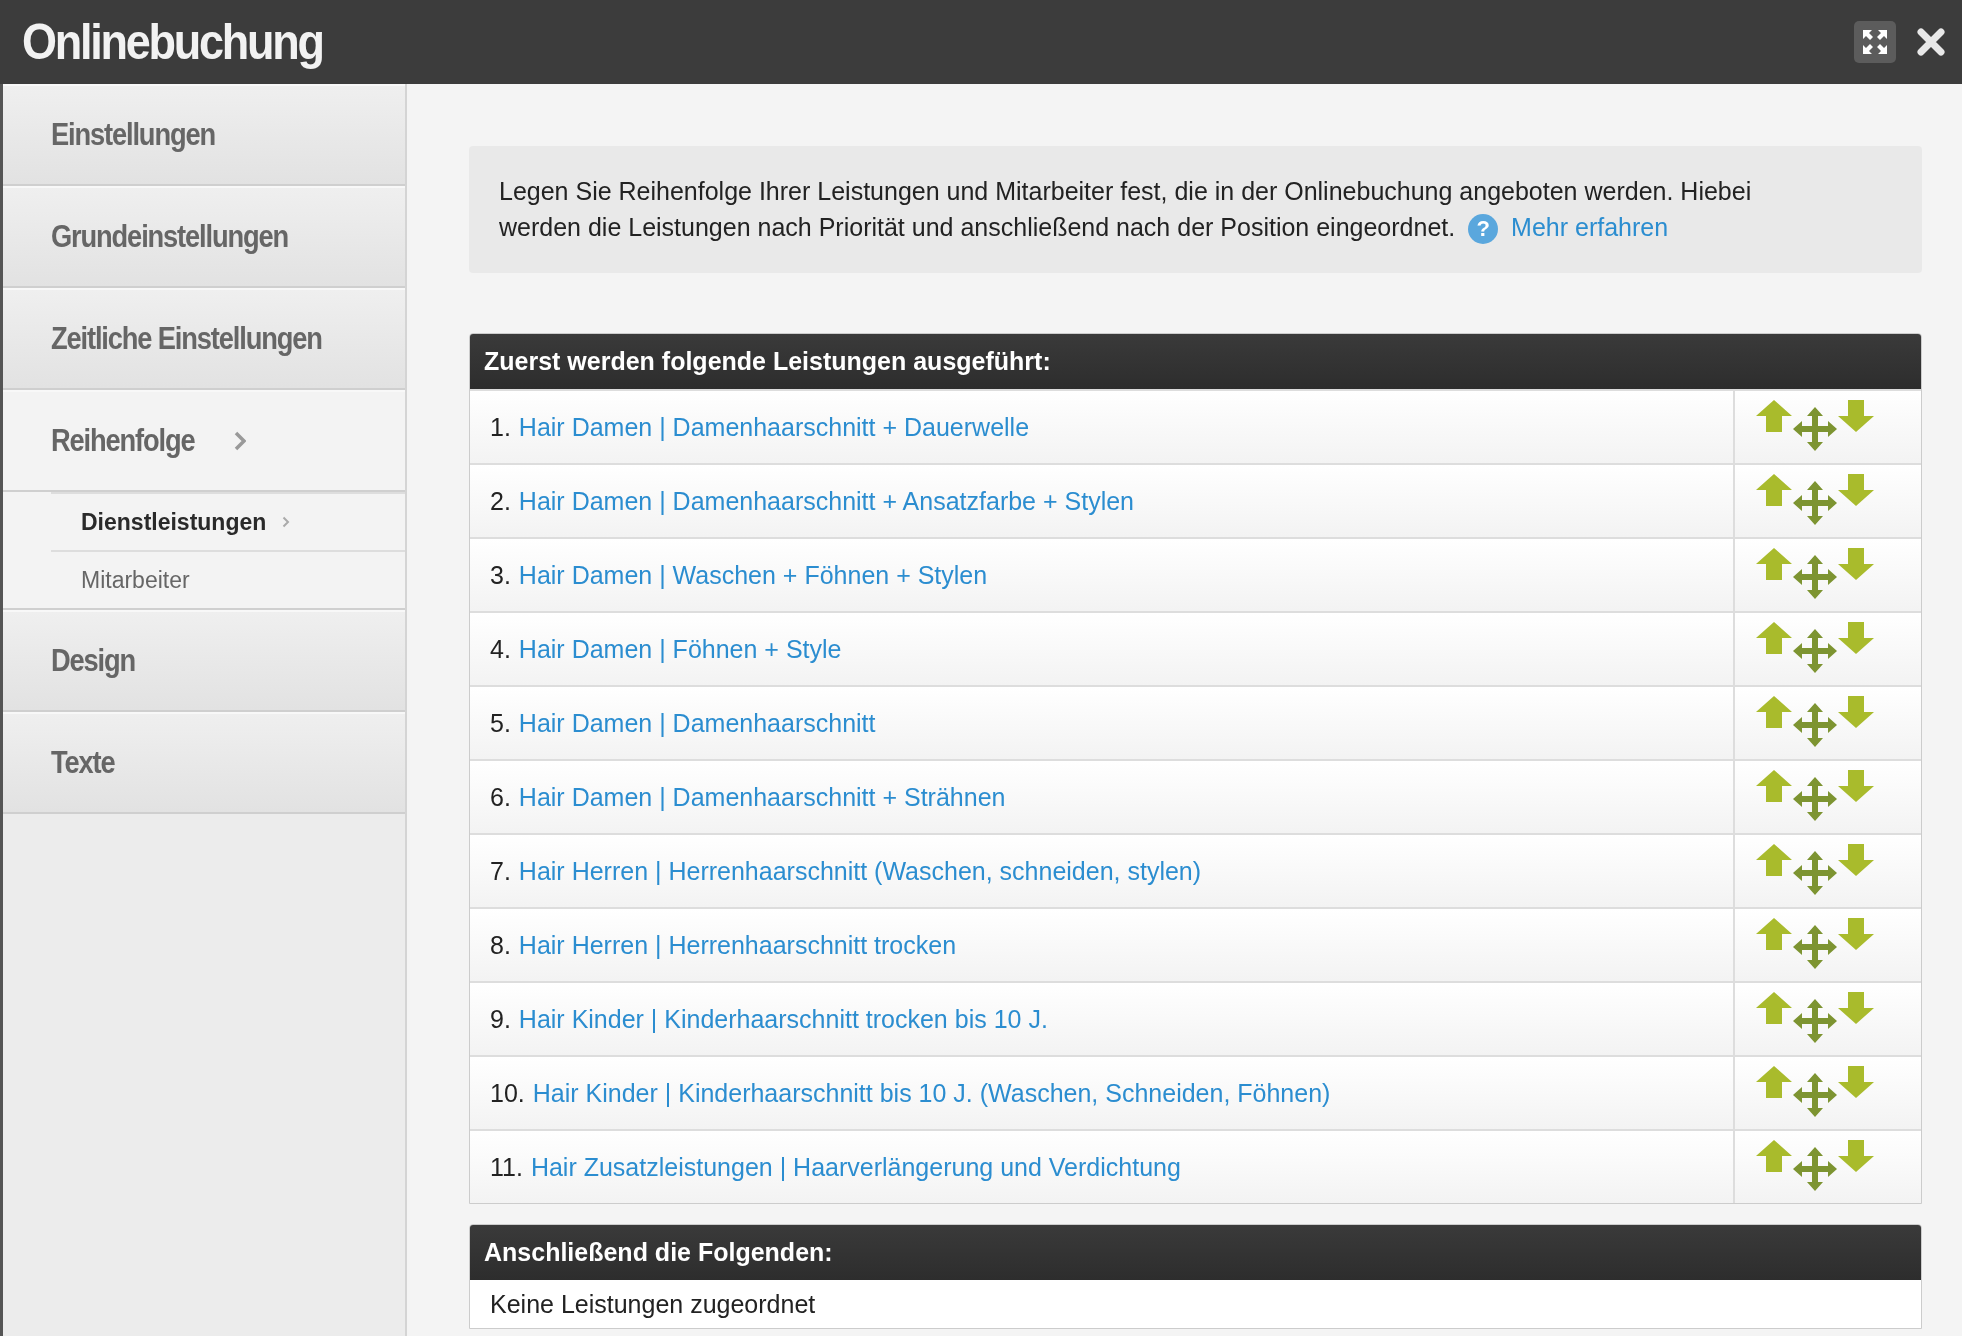 The height and width of the screenshot is (1336, 1962). Describe the element at coordinates (500, 501) in the screenshot. I see `row-number: 2.` at that location.